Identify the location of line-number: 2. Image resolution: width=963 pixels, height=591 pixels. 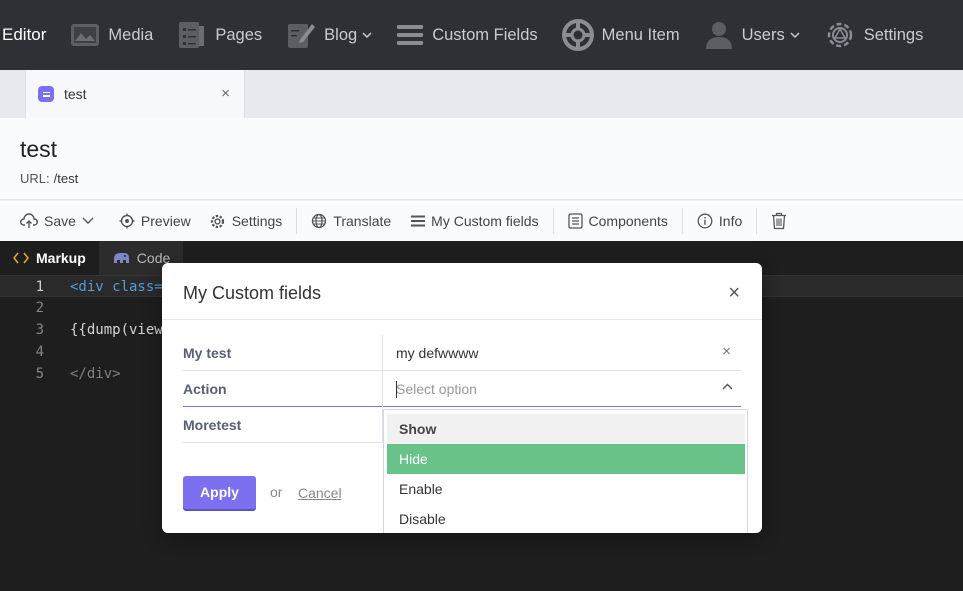
(39, 308).